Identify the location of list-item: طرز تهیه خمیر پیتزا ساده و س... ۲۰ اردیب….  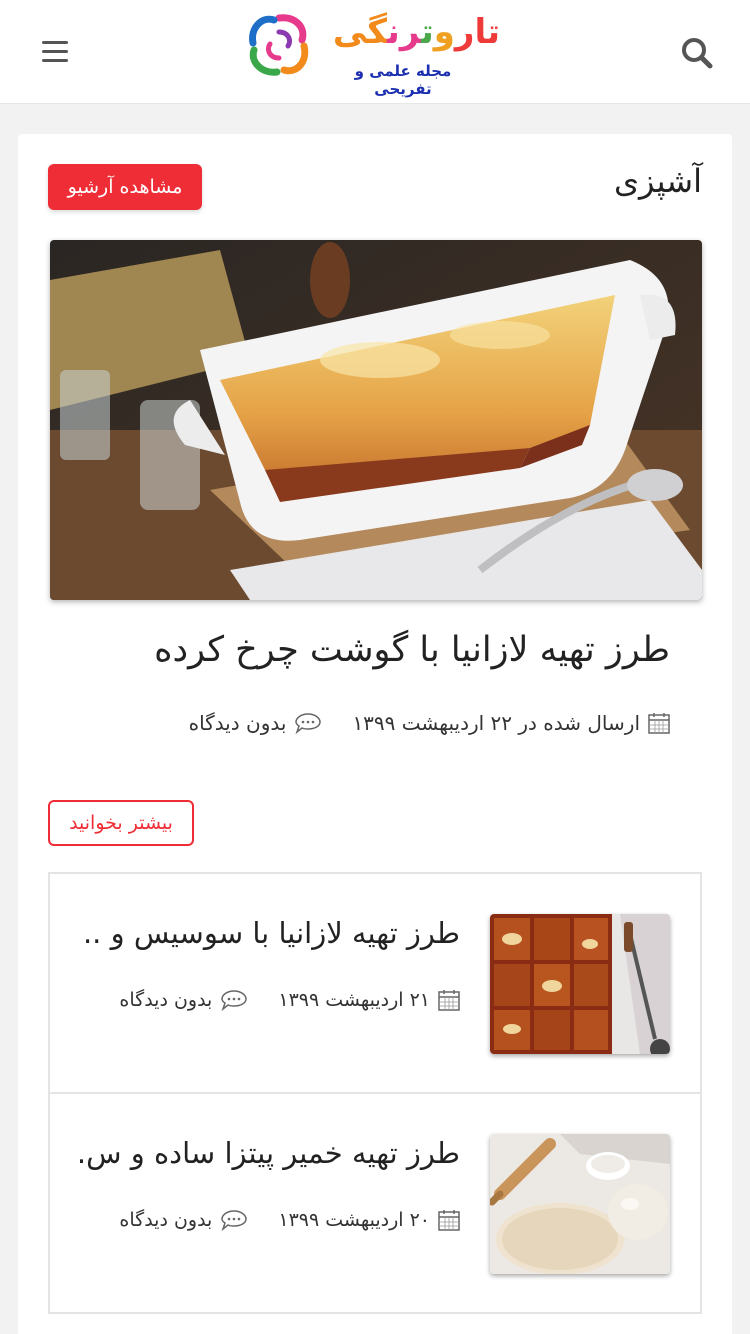
(375, 1204).